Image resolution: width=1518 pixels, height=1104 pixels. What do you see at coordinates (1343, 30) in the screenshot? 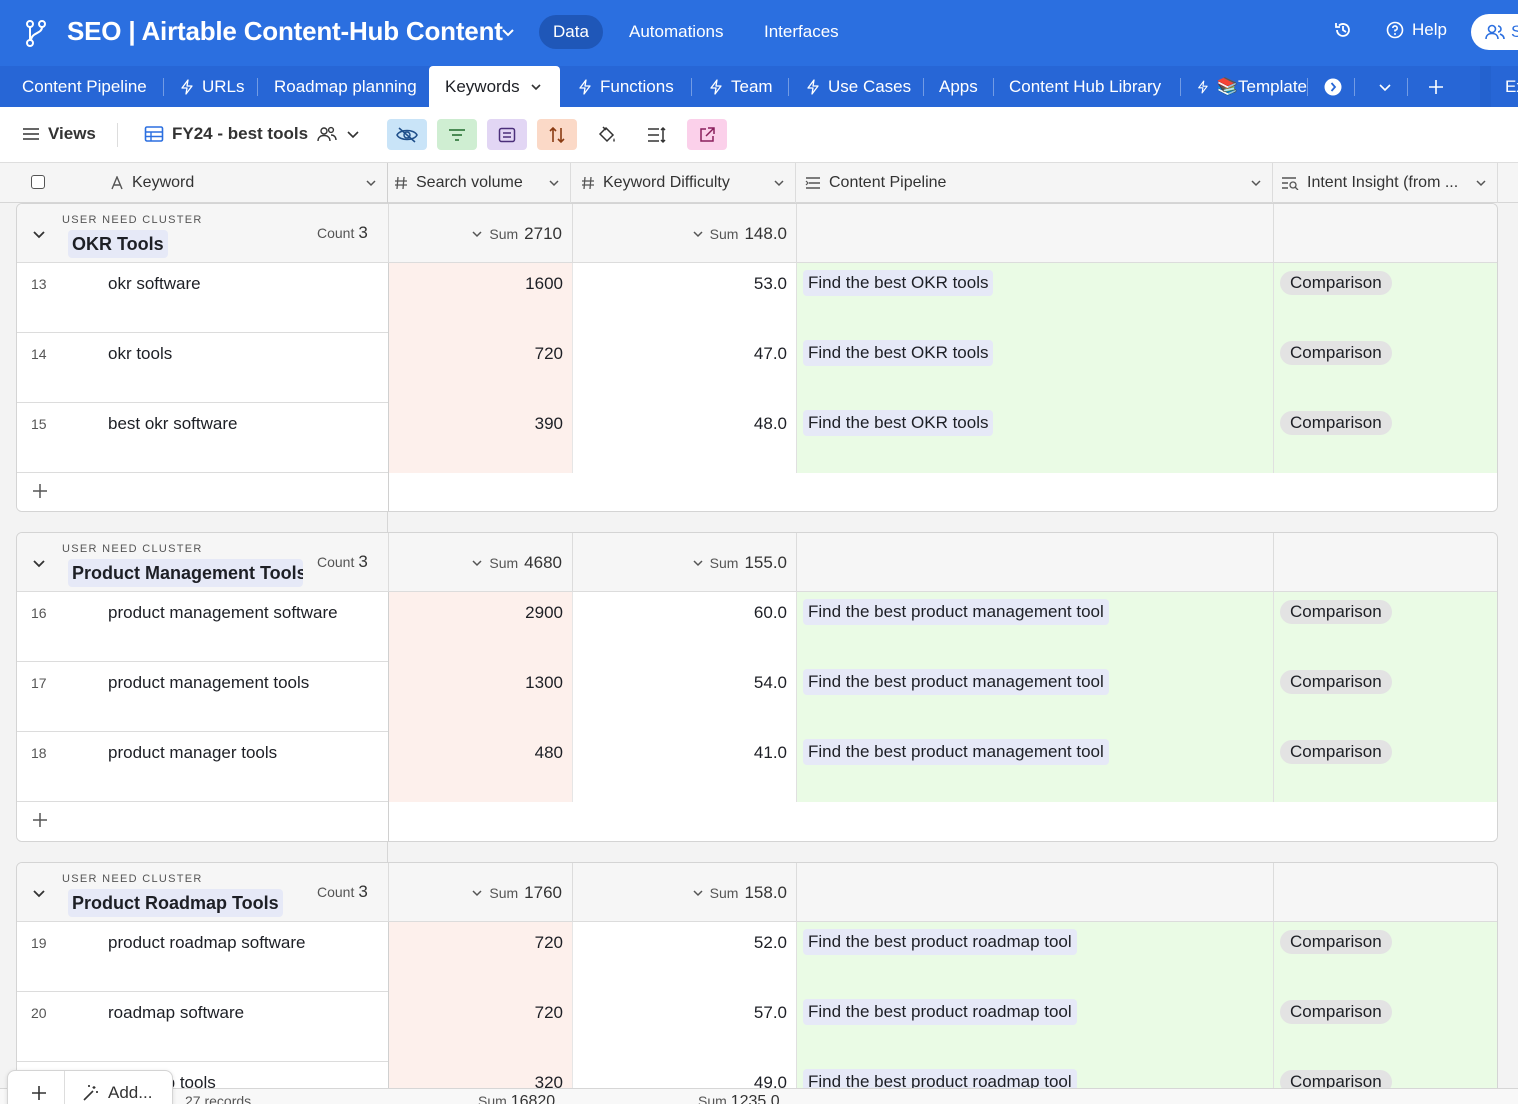
I see `history-button` at bounding box center [1343, 30].